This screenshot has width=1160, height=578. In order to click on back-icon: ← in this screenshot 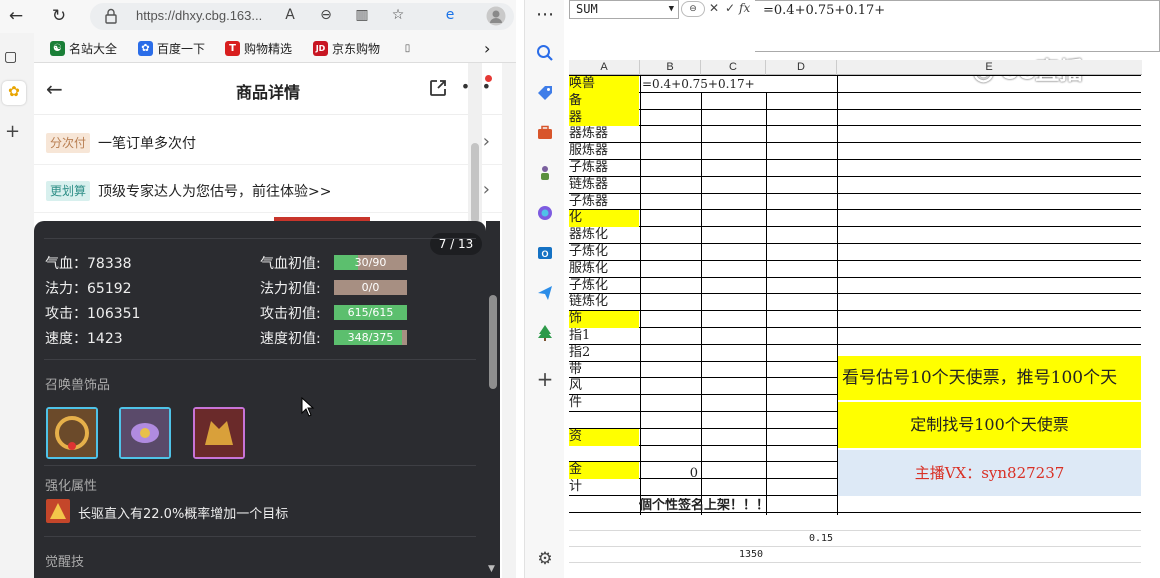, I will do `click(16, 16)`.